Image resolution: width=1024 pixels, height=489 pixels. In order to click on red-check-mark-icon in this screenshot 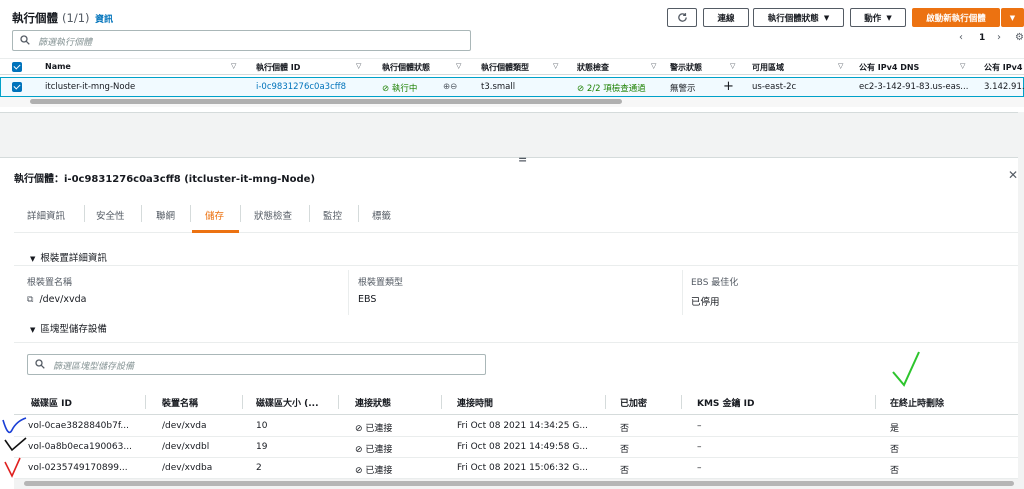, I will do `click(12, 467)`.